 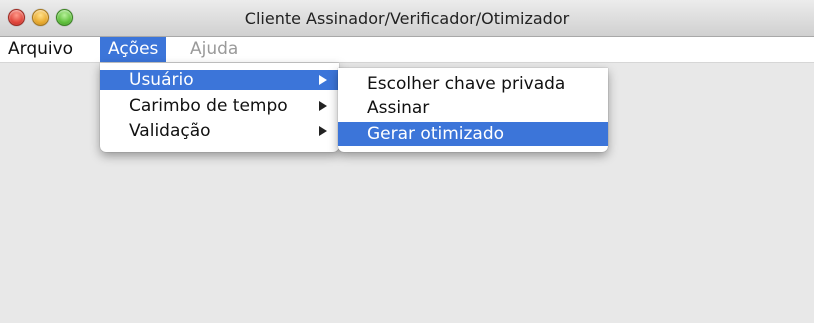 What do you see at coordinates (219, 80) in the screenshot?
I see `menu-item-usuario: Usuário` at bounding box center [219, 80].